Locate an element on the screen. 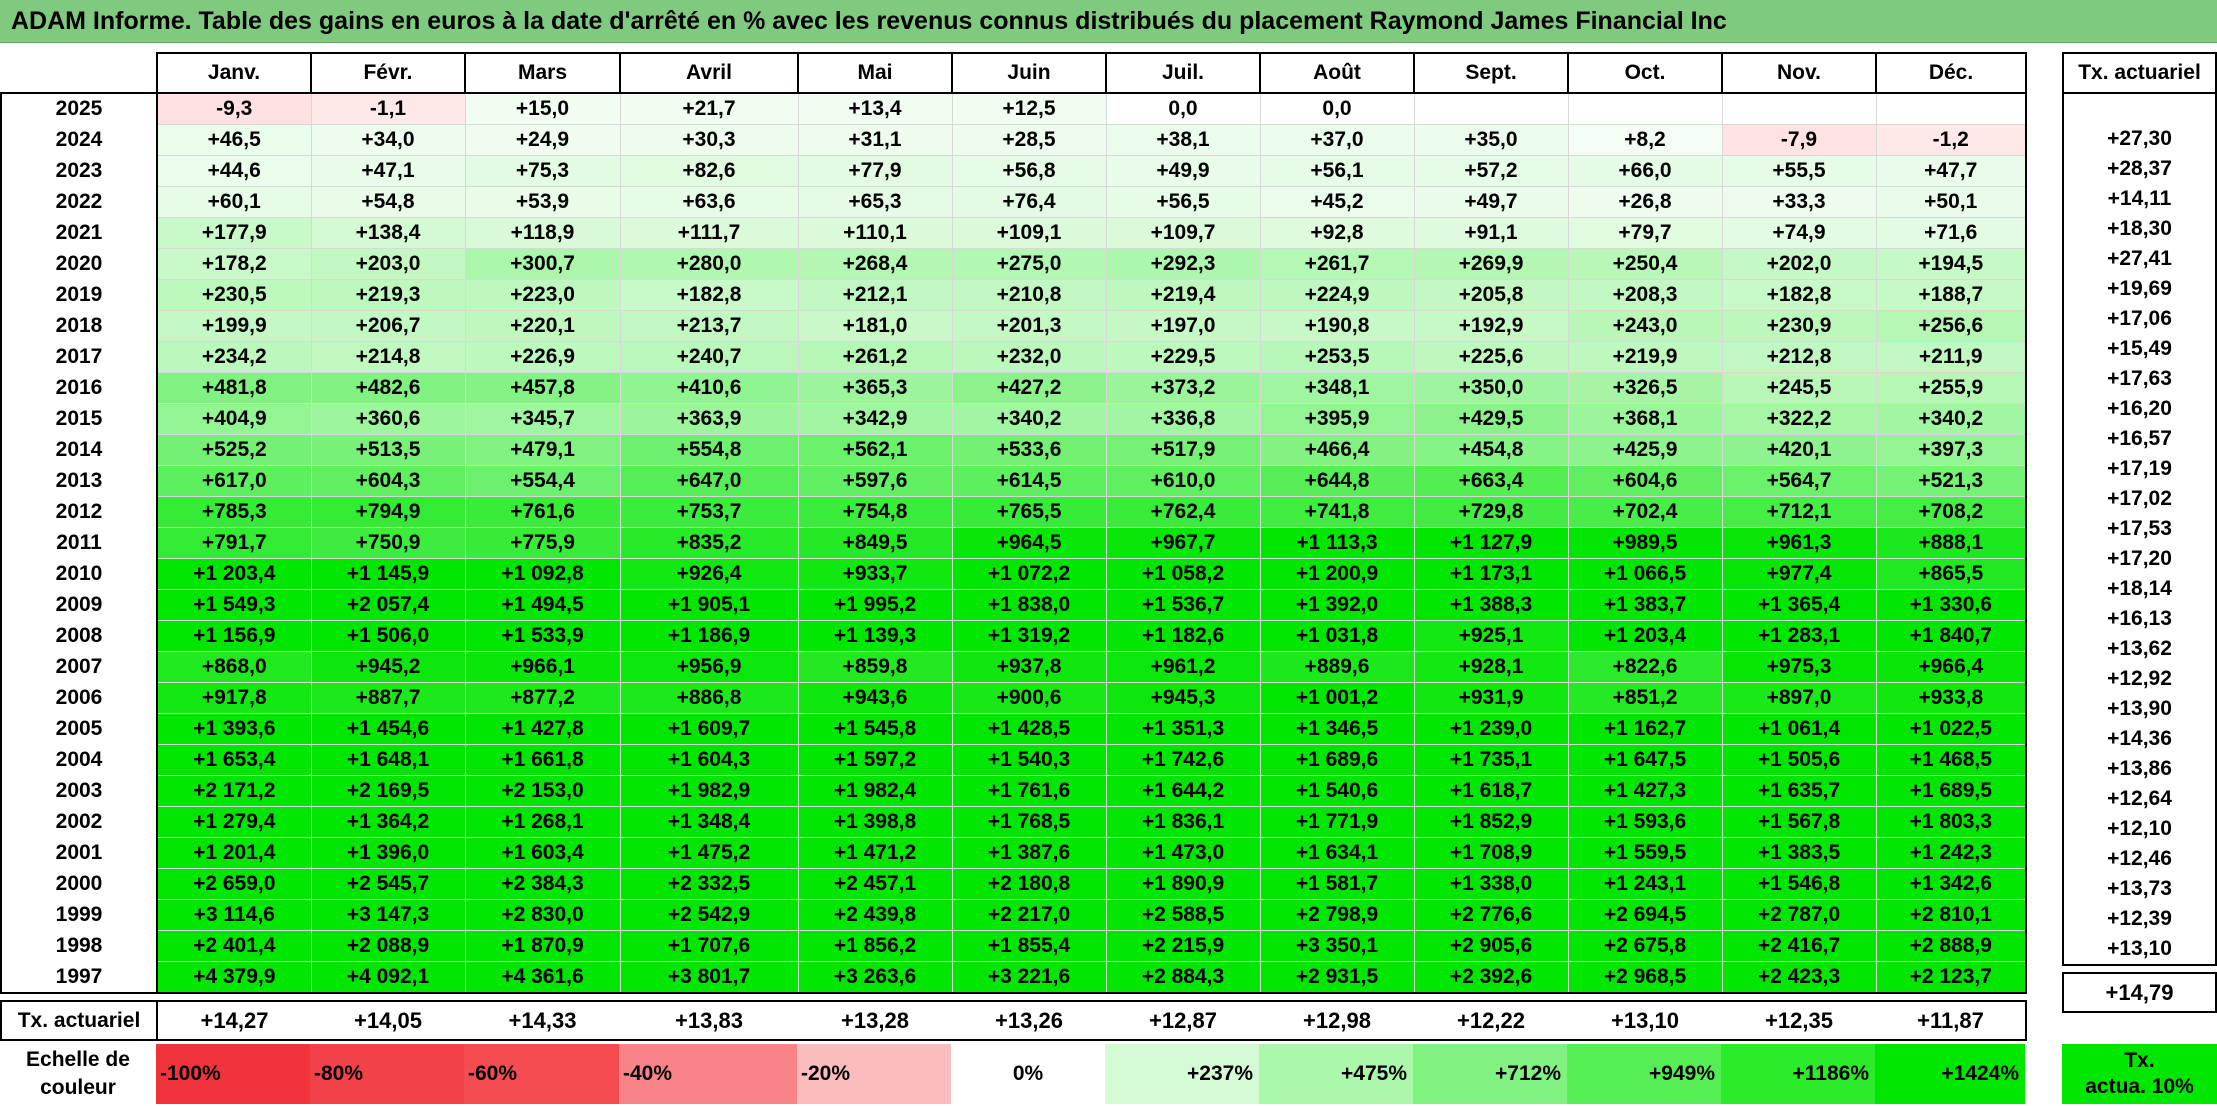 Image resolution: width=2217 pixels, height=1106 pixels. gain-cell: +118,9 is located at coordinates (542, 233).